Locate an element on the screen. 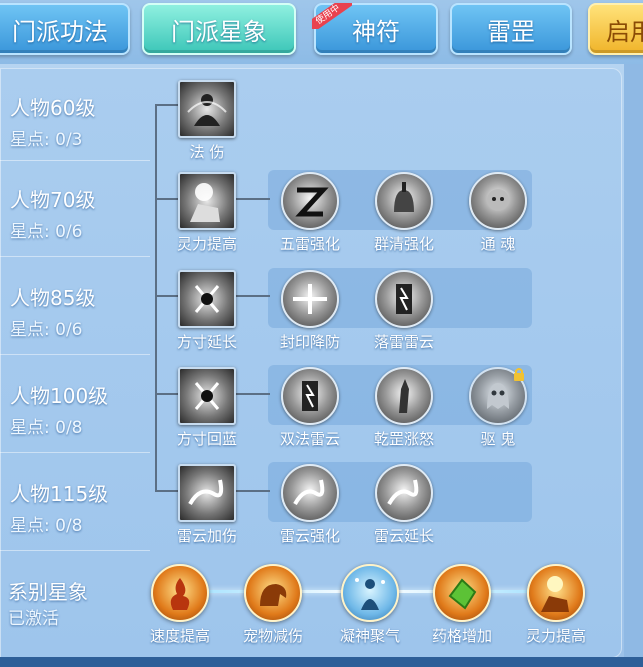 This screenshot has width=643, height=667. system-skill-speed-up: 速度提高 is located at coordinates (180, 605).